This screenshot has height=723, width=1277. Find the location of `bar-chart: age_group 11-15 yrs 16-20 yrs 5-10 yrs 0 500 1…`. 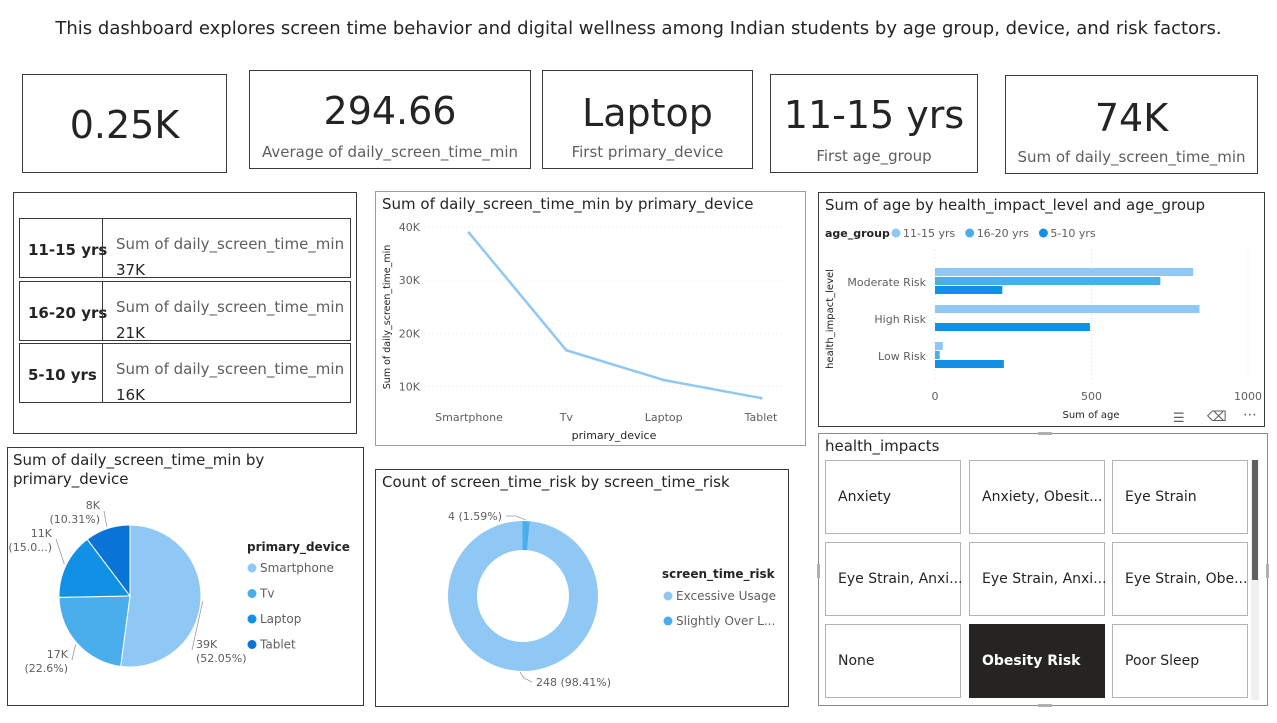

bar-chart: age_group 11-15 yrs 16-20 yrs 5-10 yrs 0 500 1… is located at coordinates (1043, 324).